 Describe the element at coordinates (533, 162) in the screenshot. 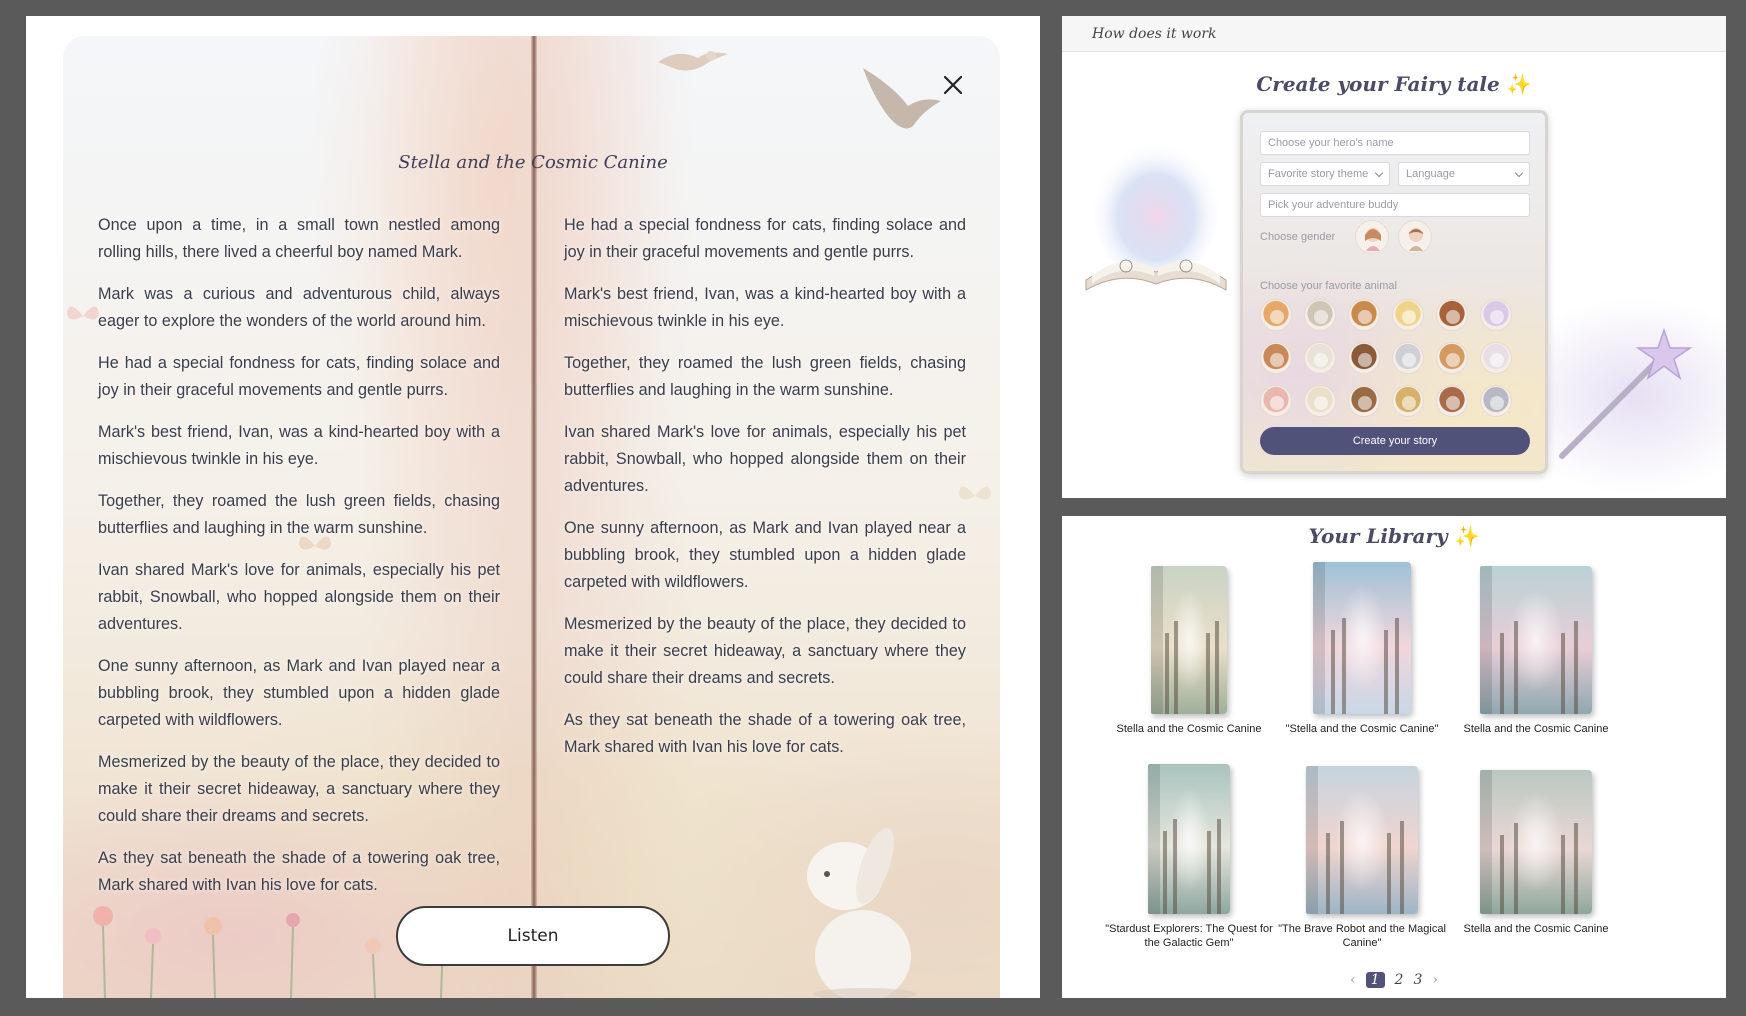

I see `story-title: Stella and the Cosmic Canine` at that location.